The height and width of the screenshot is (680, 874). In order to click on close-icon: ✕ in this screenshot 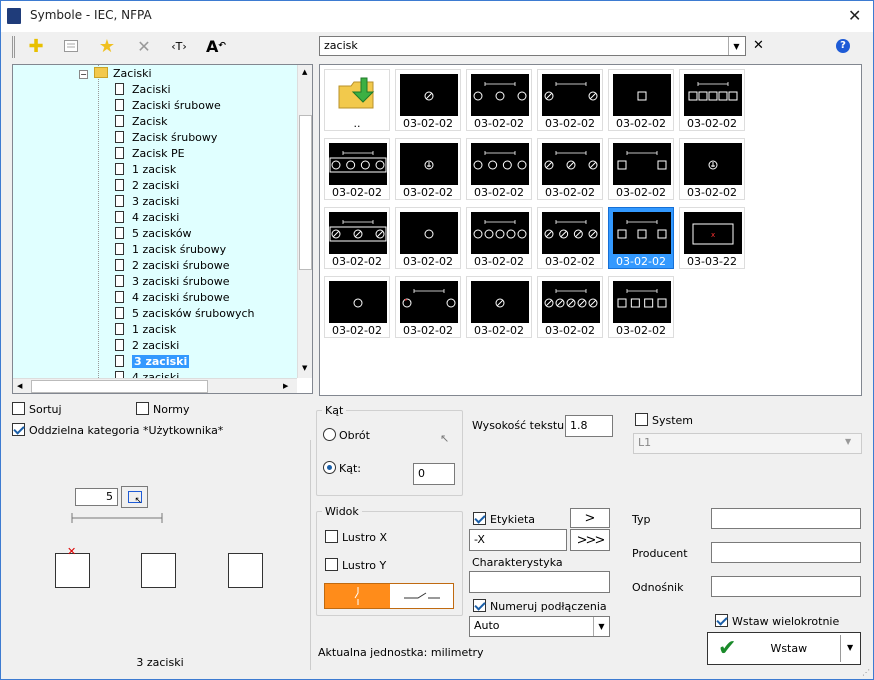, I will do `click(854, 15)`.